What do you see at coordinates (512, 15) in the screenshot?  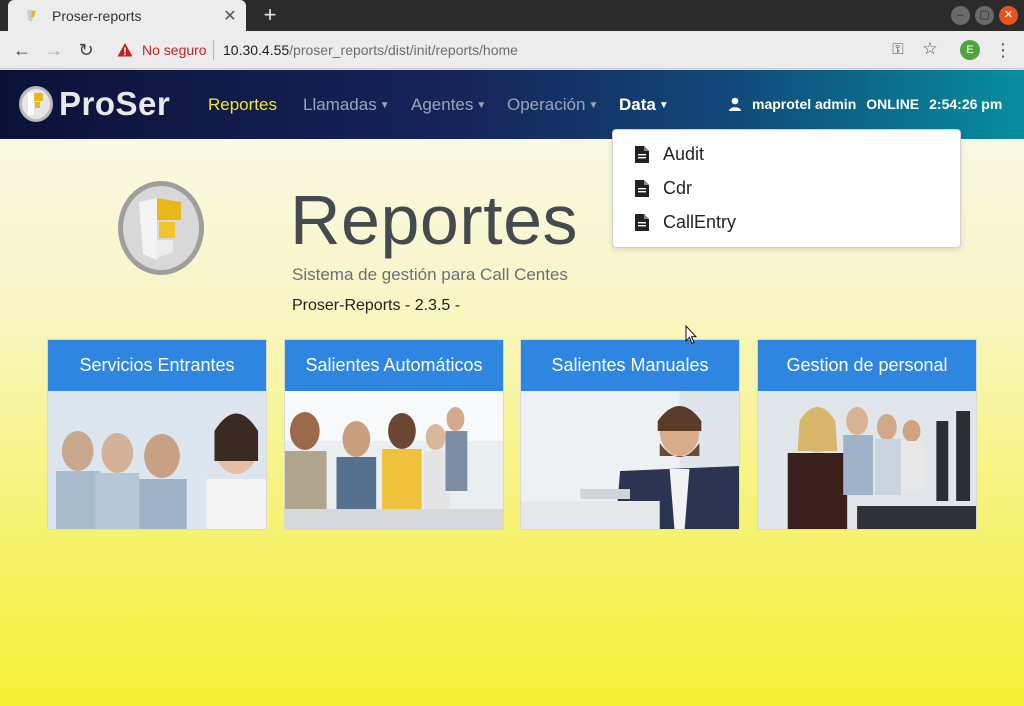 I see `browser-tabbar: Proser-reports ✕ + – ▢ ✕` at bounding box center [512, 15].